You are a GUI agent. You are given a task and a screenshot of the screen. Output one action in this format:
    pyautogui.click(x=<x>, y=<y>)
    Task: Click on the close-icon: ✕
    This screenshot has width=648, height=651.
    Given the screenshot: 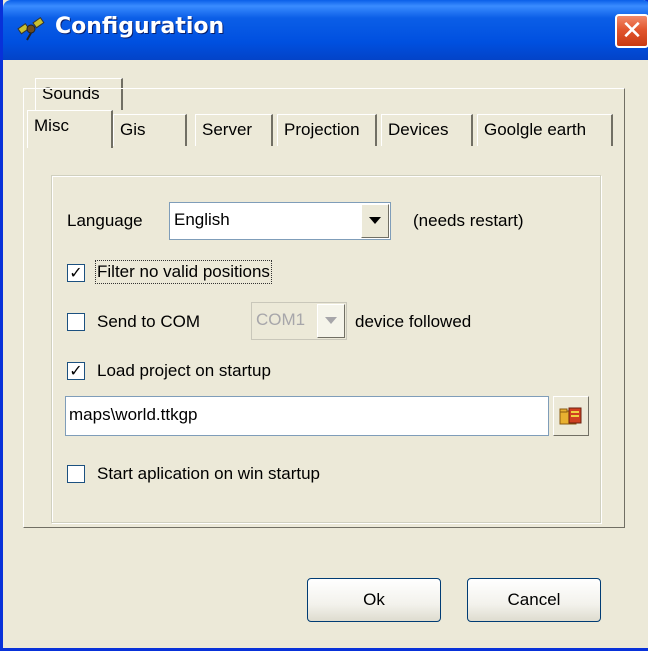 What is the action you would take?
    pyautogui.click(x=632, y=31)
    